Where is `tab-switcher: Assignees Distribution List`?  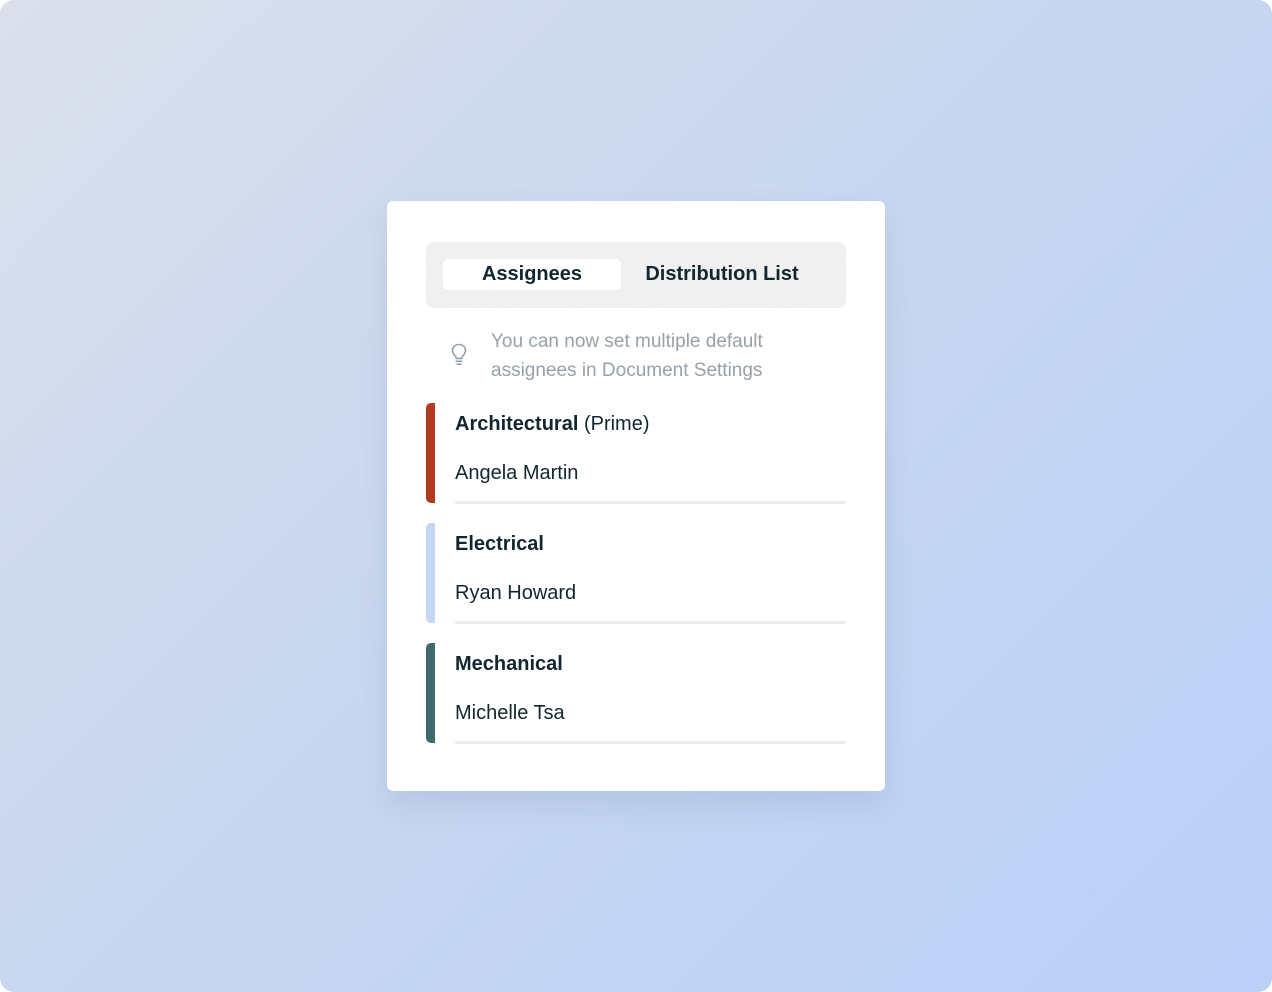
tab-switcher: Assignees Distribution List is located at coordinates (636, 275).